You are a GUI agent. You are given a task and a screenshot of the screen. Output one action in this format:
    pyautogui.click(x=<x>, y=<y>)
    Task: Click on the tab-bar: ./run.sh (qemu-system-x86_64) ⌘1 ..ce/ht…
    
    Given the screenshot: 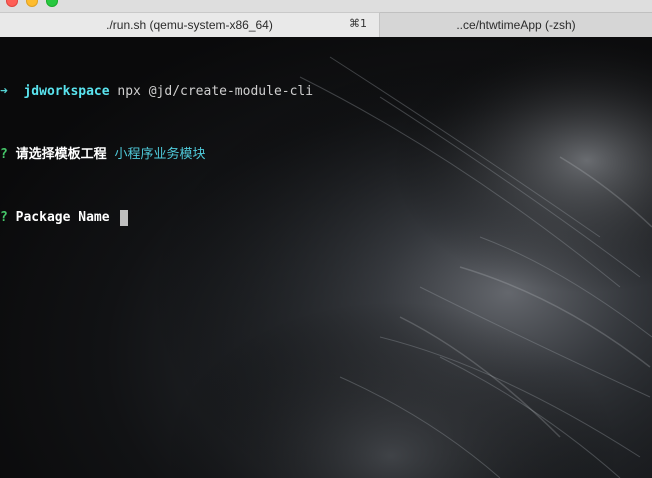 What is the action you would take?
    pyautogui.click(x=326, y=18)
    